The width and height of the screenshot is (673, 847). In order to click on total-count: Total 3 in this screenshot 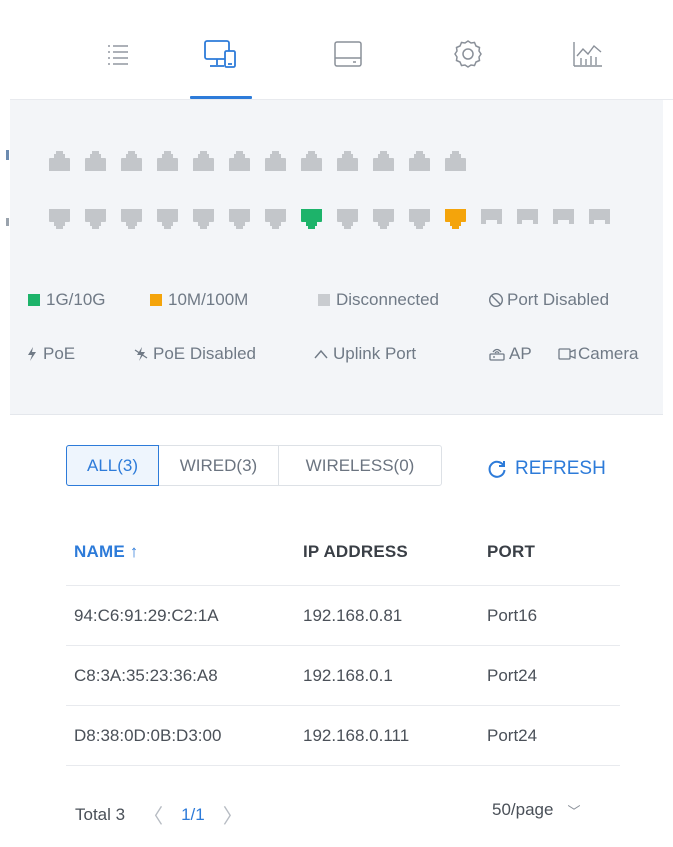, I will do `click(100, 814)`.